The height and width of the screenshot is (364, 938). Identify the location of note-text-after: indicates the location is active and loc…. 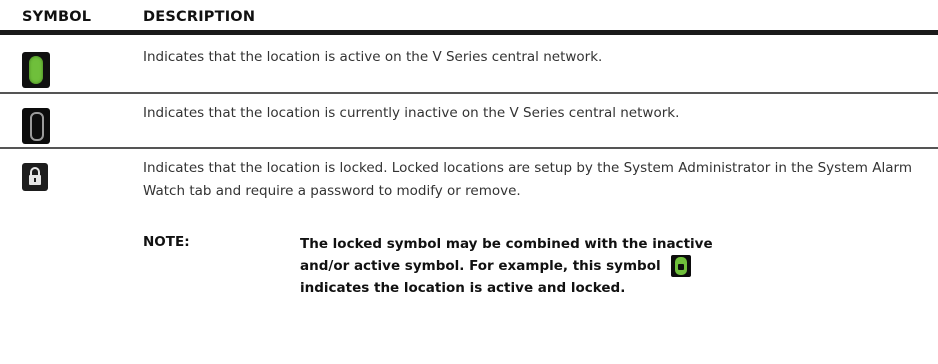
(463, 288).